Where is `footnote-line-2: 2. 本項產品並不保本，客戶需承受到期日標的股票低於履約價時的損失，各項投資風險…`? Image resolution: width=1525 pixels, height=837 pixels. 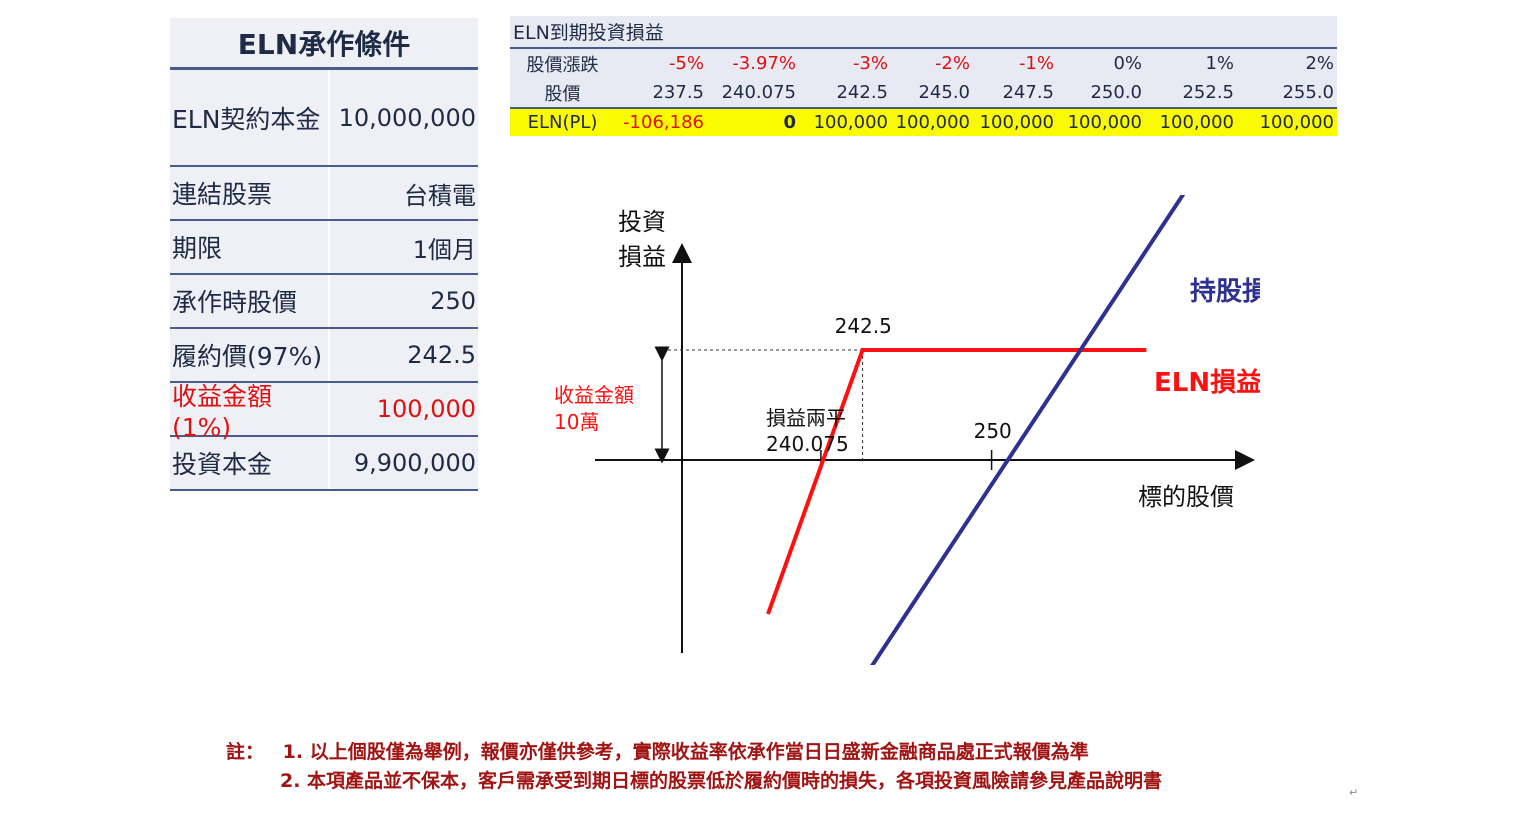
footnote-line-2: 2. 本項產品並不保本，客戶需承受到期日標的股票低於履約價時的損失，各項投資風險… is located at coordinates (721, 781).